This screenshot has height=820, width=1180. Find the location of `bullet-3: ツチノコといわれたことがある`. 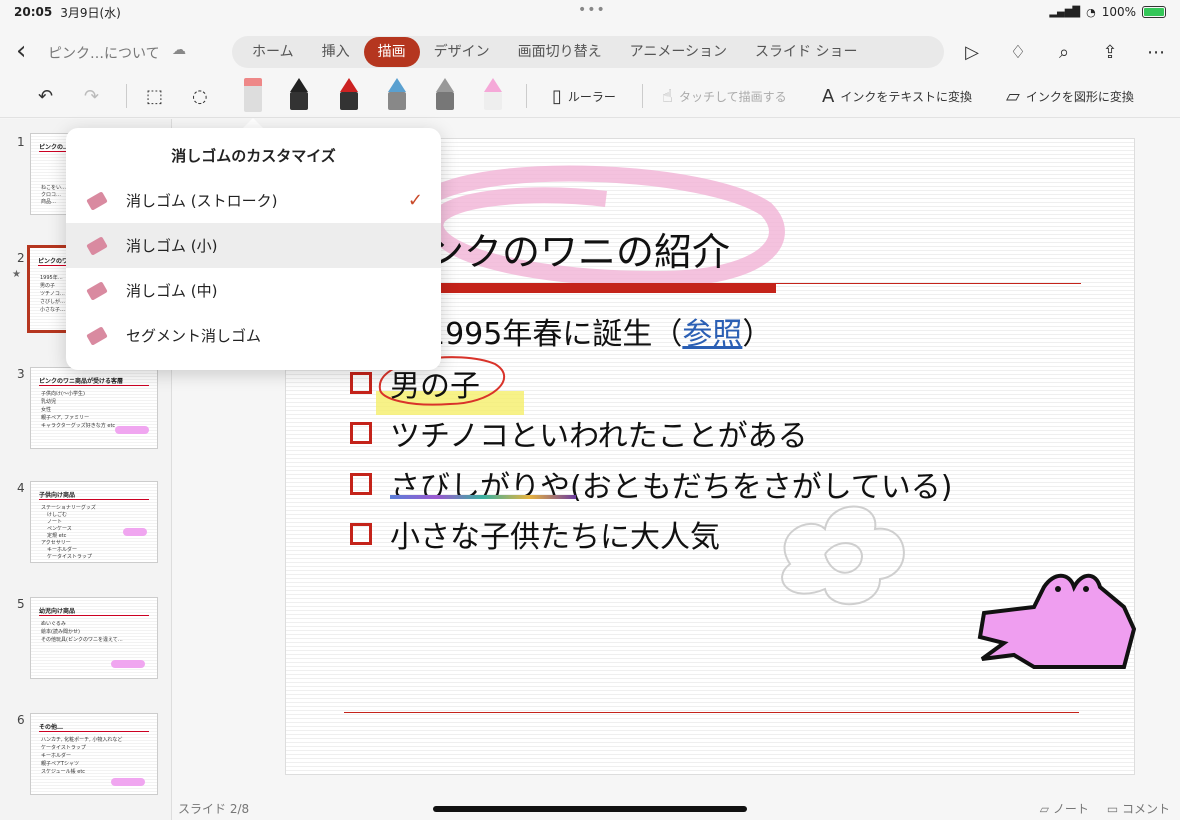

bullet-3: ツチノコといわれたことがある is located at coordinates (579, 433).